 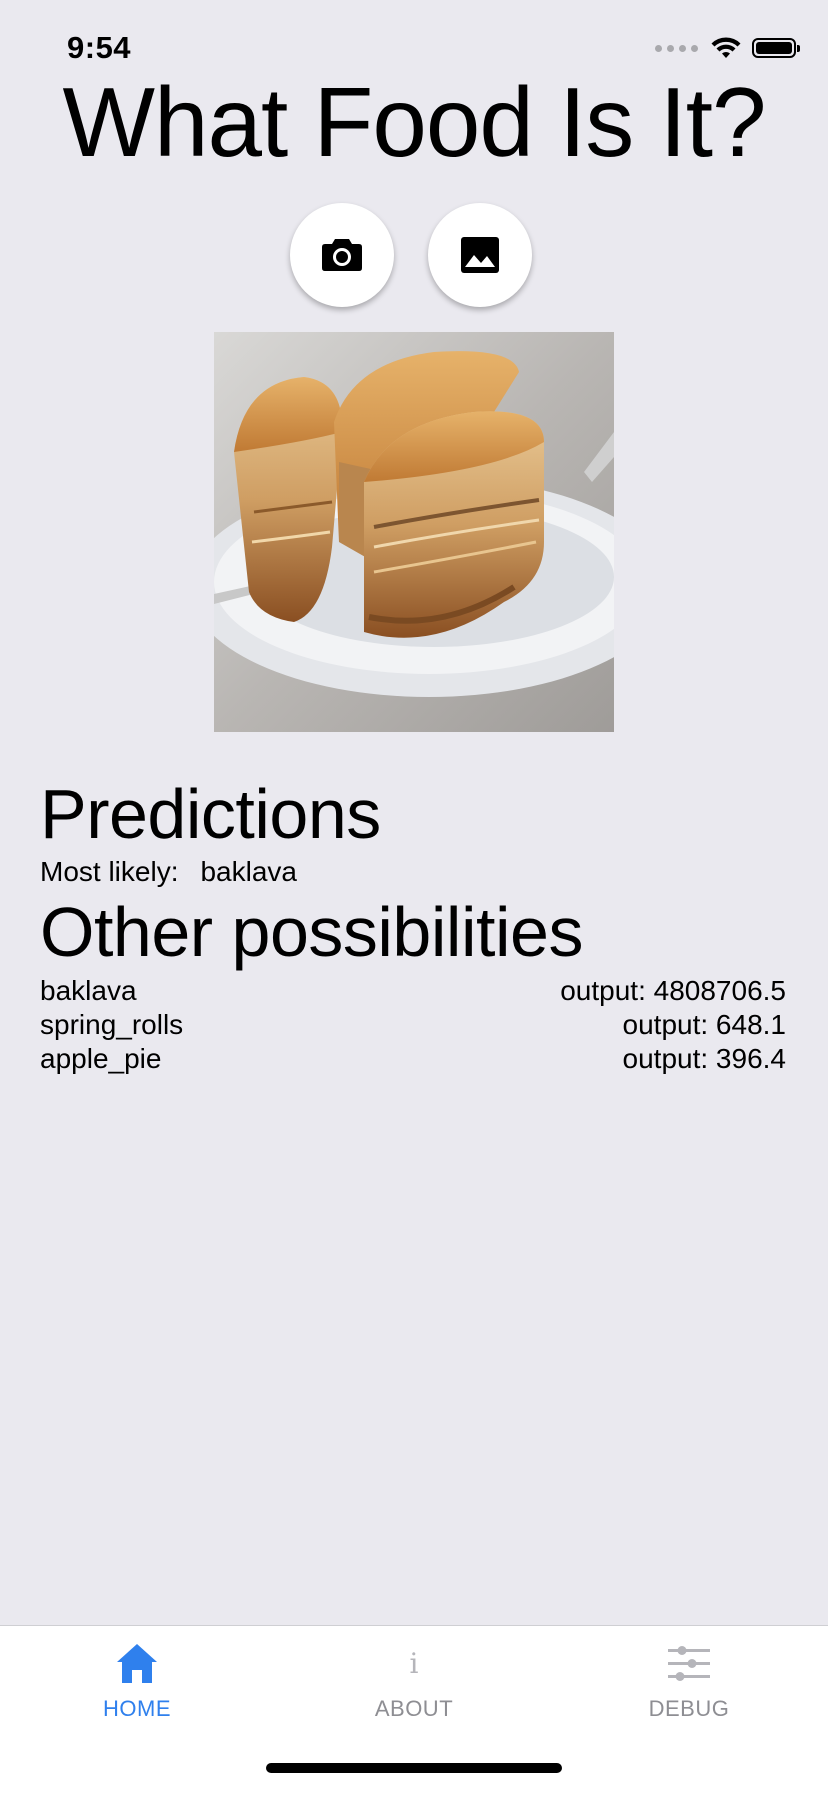 I want to click on battery-icon, so click(x=776, y=48).